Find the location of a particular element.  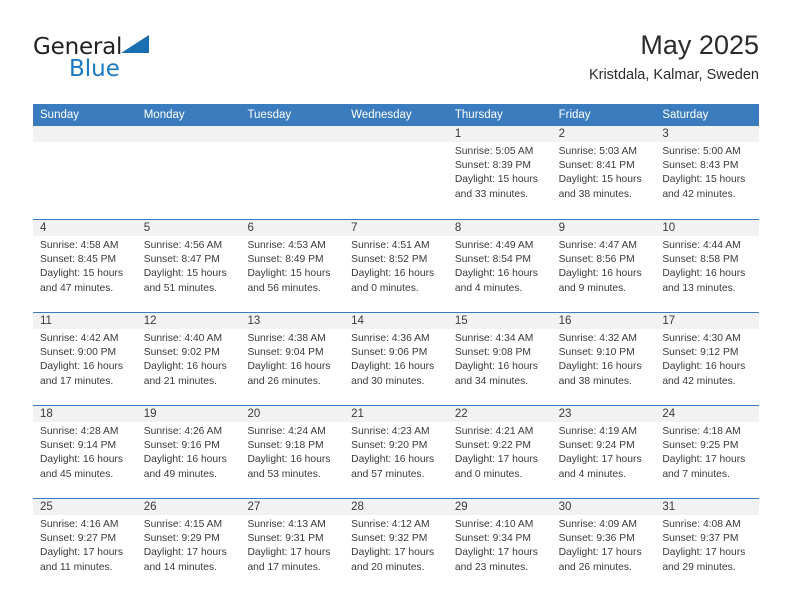

day-number: 9 is located at coordinates (603, 228).